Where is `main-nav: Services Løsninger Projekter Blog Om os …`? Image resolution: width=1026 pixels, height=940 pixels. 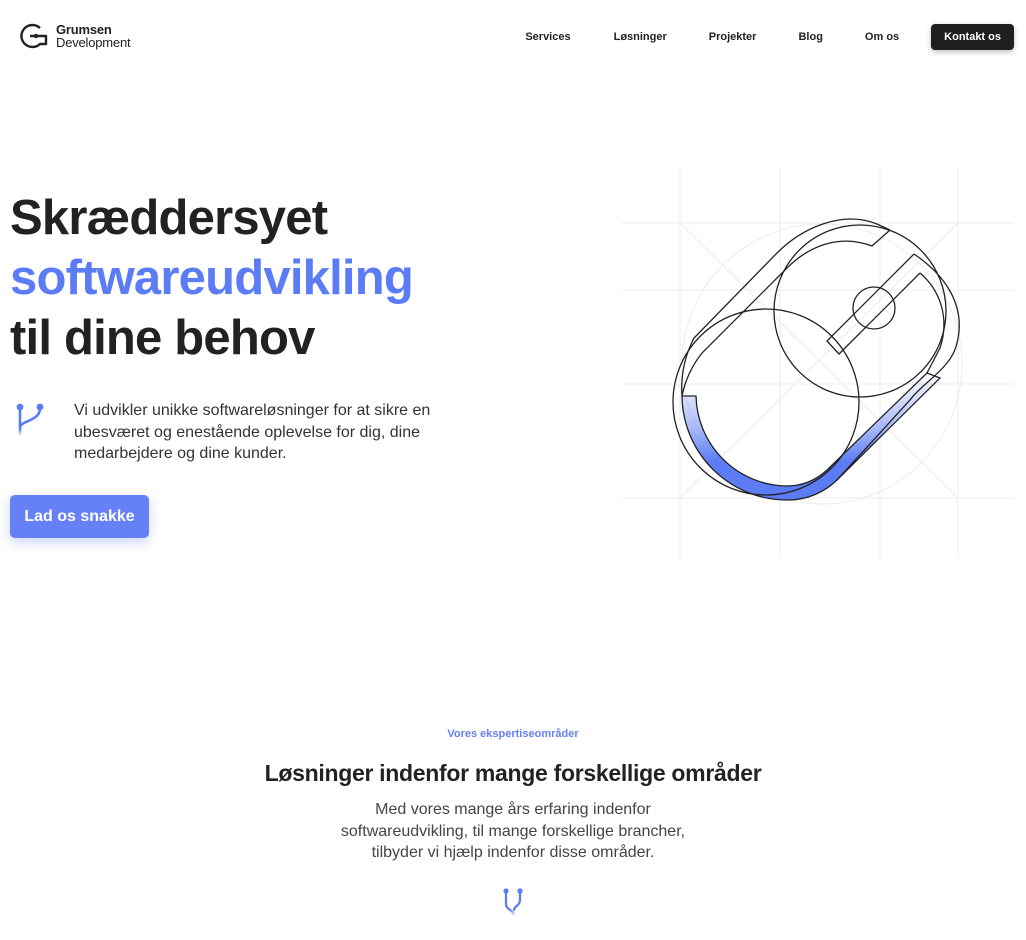
main-nav: Services Løsninger Projekter Blog Om os … is located at coordinates (769, 37).